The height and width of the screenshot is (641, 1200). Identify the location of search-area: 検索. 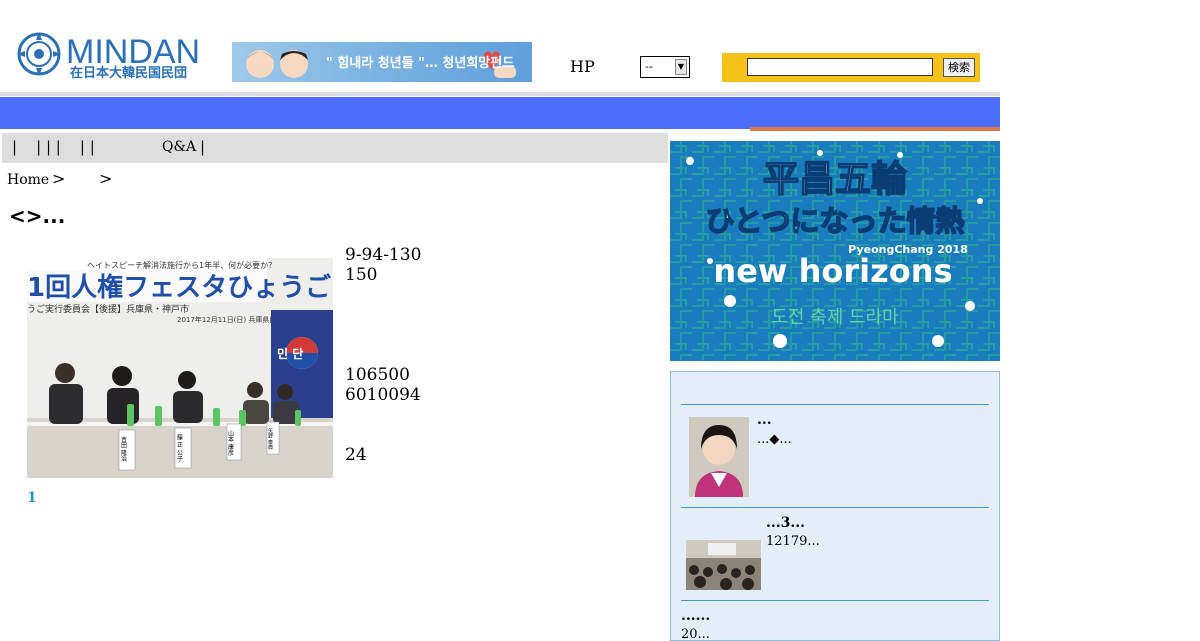
(851, 67).